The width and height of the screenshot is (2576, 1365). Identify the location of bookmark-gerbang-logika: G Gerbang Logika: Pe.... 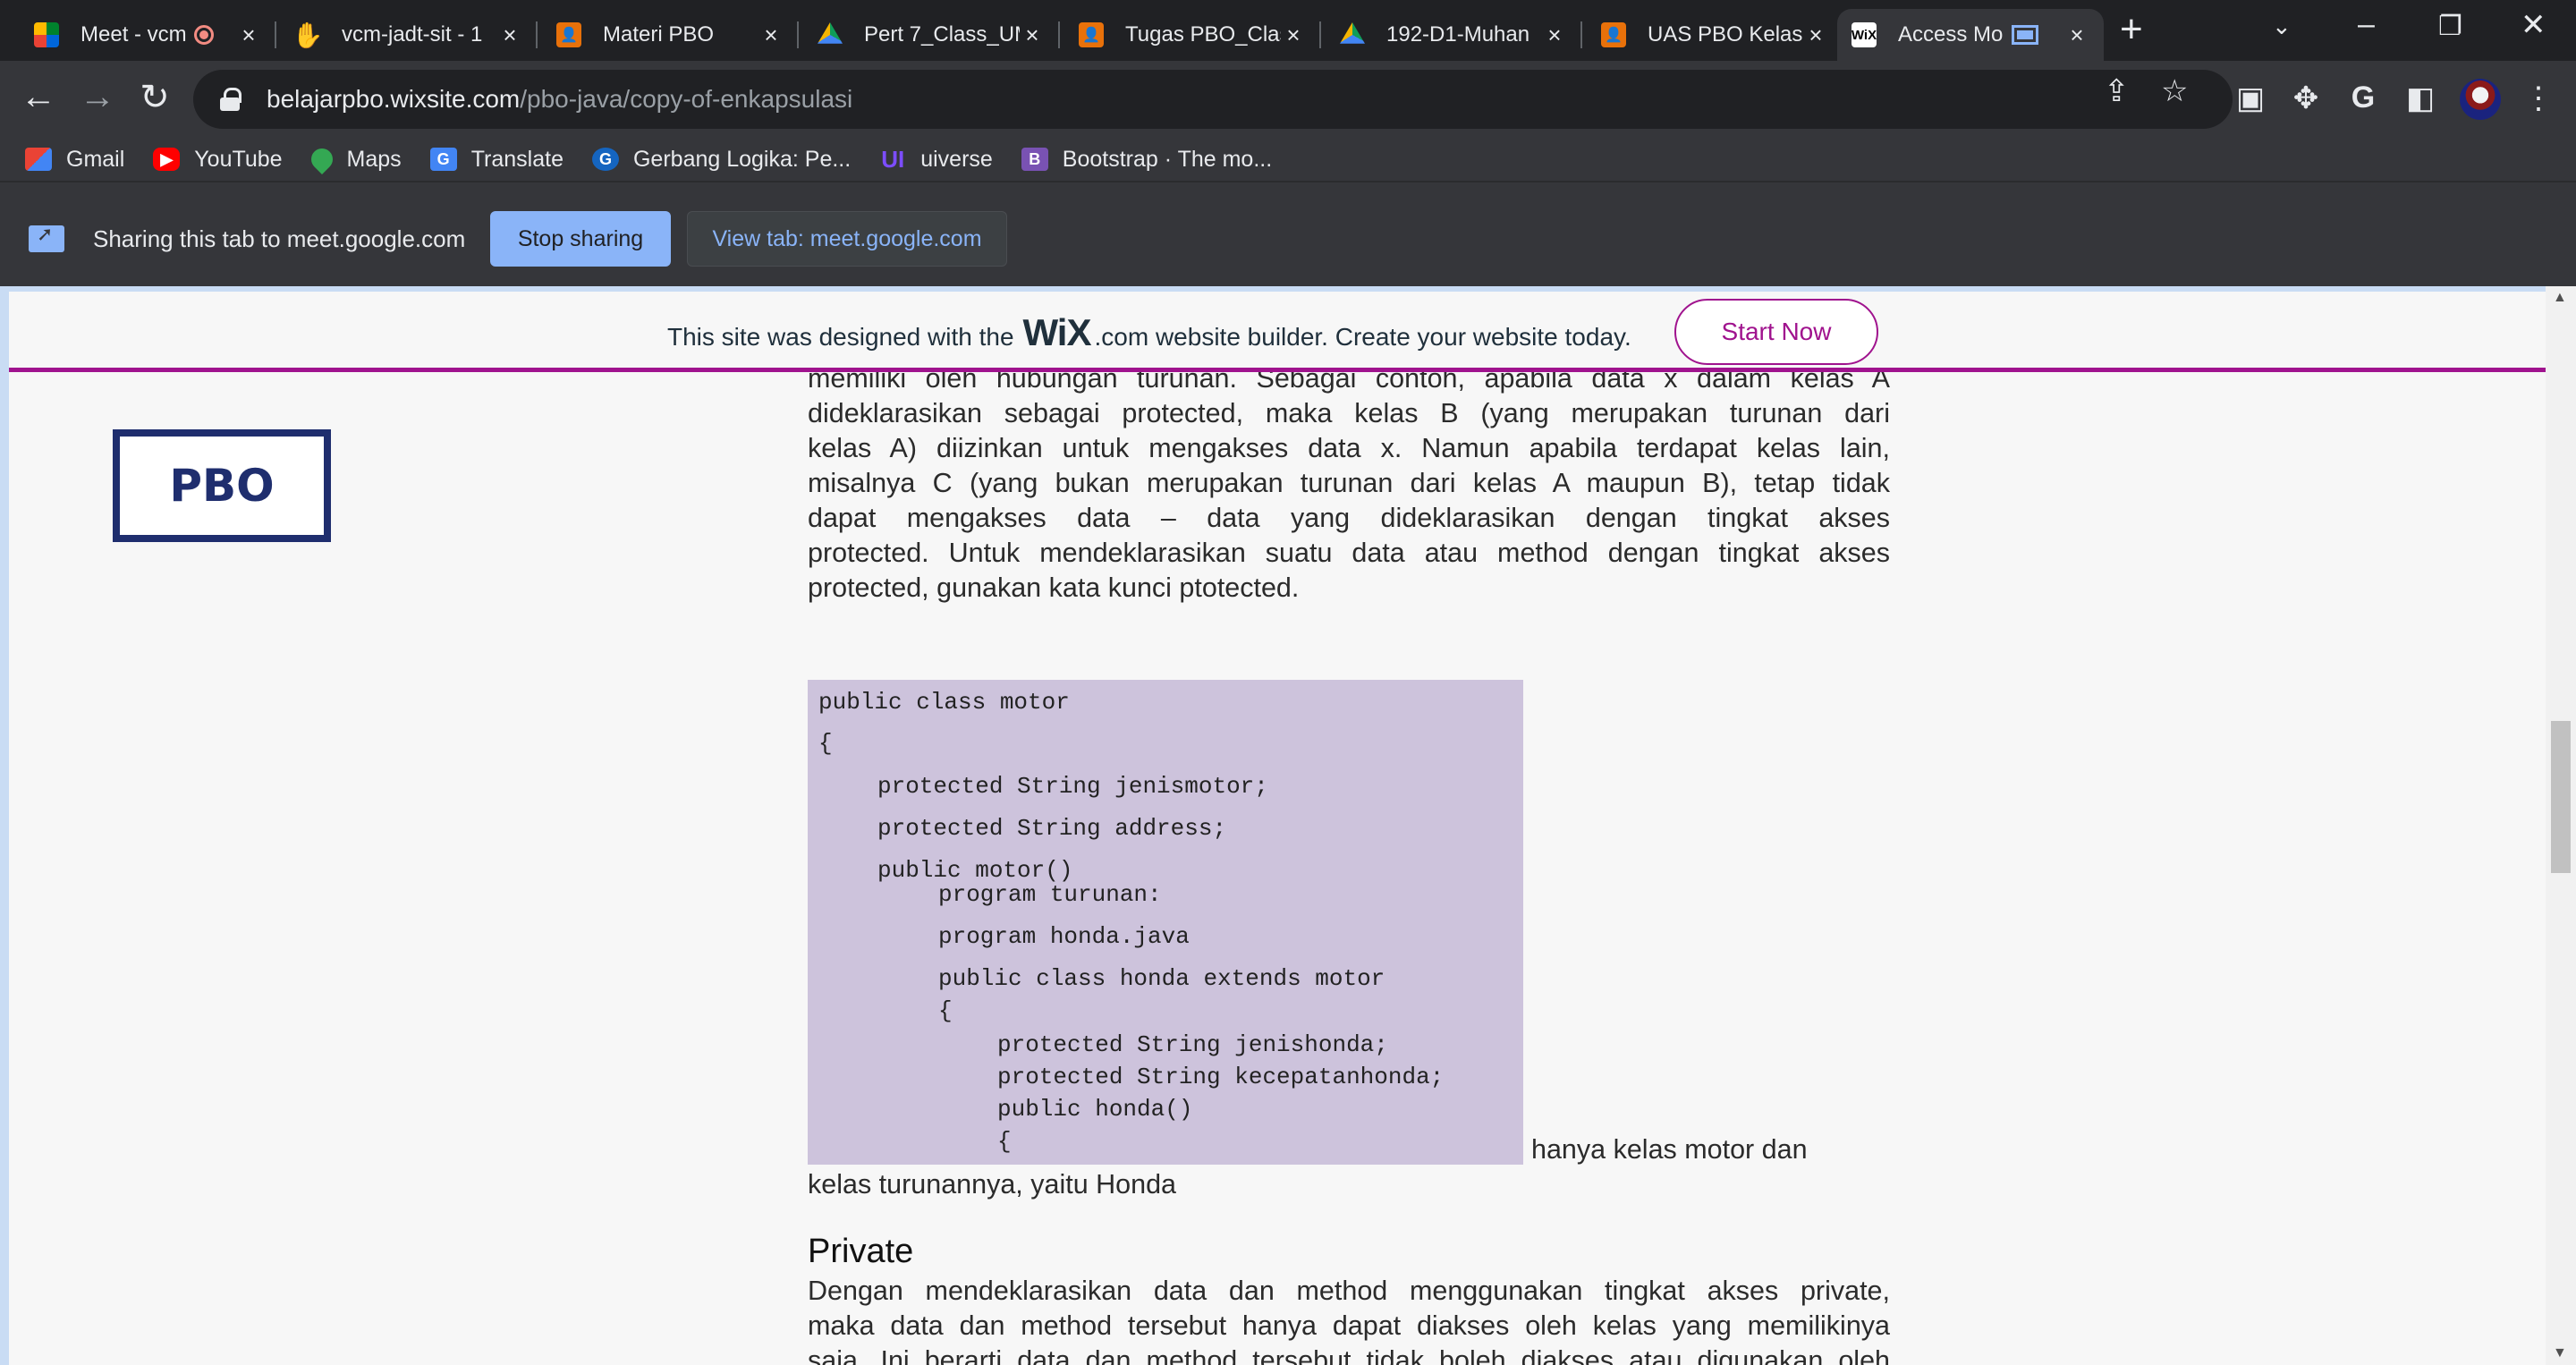
(721, 160).